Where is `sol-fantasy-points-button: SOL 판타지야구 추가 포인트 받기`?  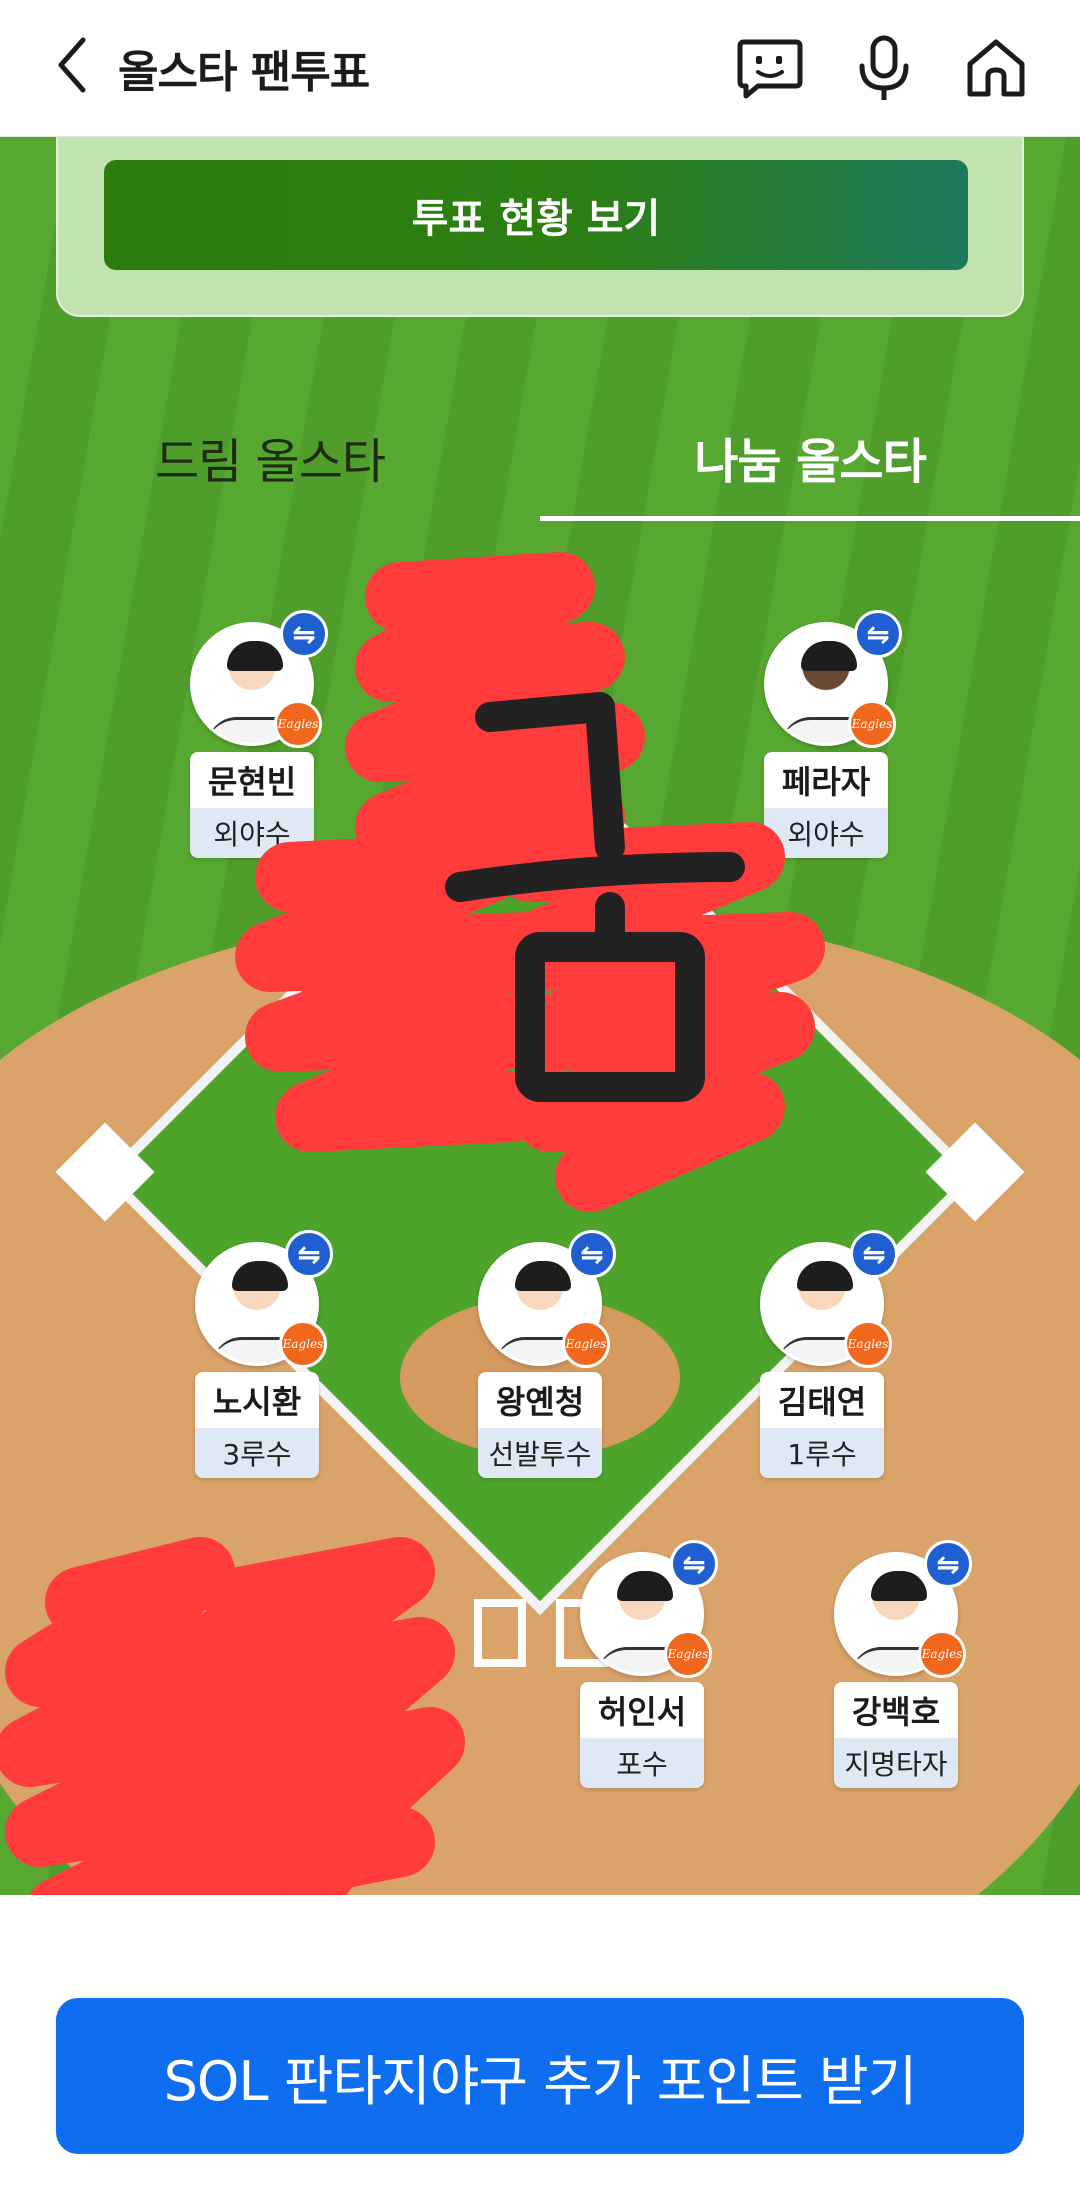
sol-fantasy-points-button: SOL 판타지야구 추가 포인트 받기 is located at coordinates (540, 2076).